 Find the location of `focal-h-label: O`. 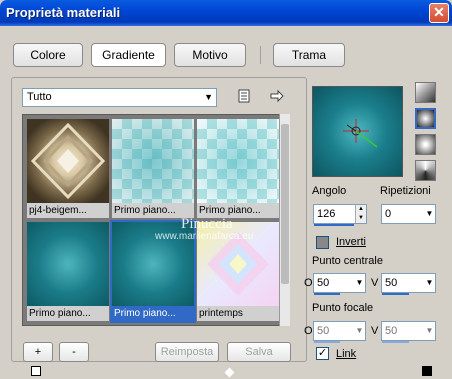

focal-h-label: O is located at coordinates (308, 331).